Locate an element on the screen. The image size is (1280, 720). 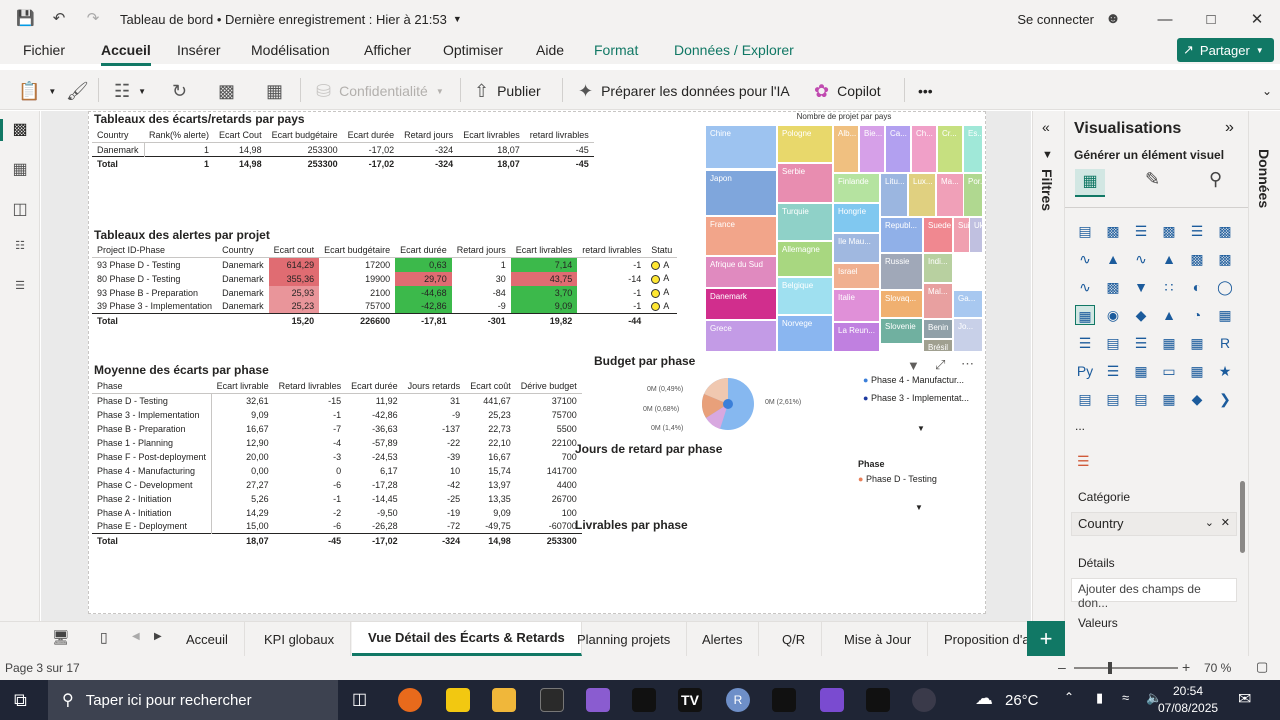
treemap-cell: Belgique is located at coordinates (805, 296).